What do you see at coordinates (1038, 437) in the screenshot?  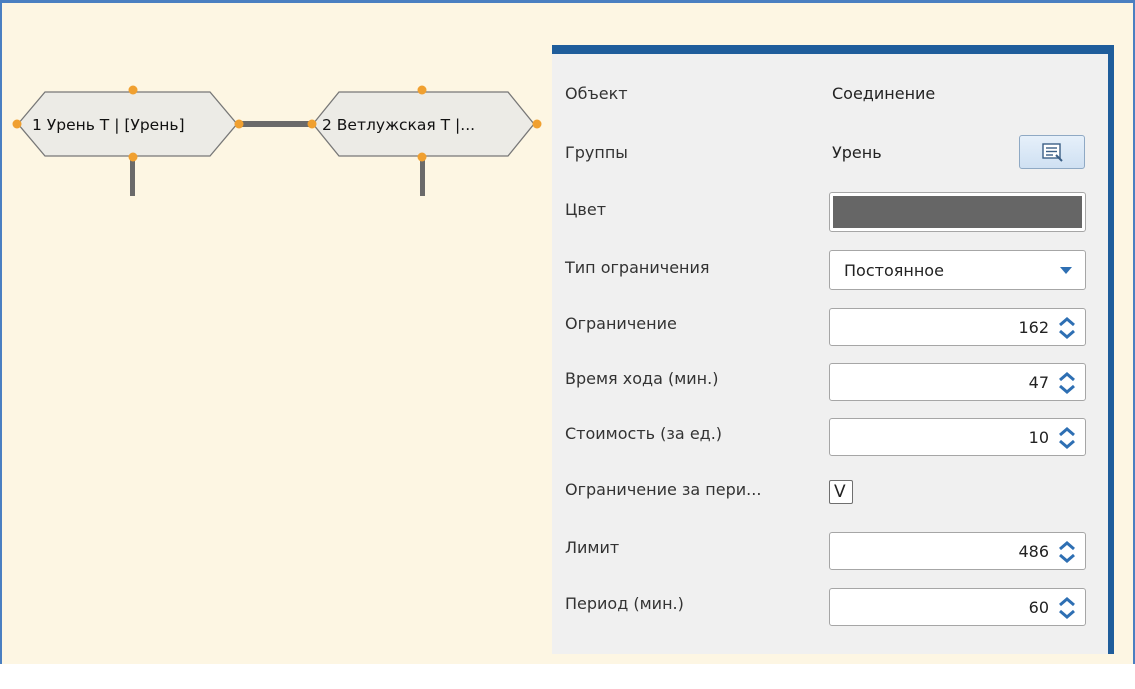 I see `cost-value: 10` at bounding box center [1038, 437].